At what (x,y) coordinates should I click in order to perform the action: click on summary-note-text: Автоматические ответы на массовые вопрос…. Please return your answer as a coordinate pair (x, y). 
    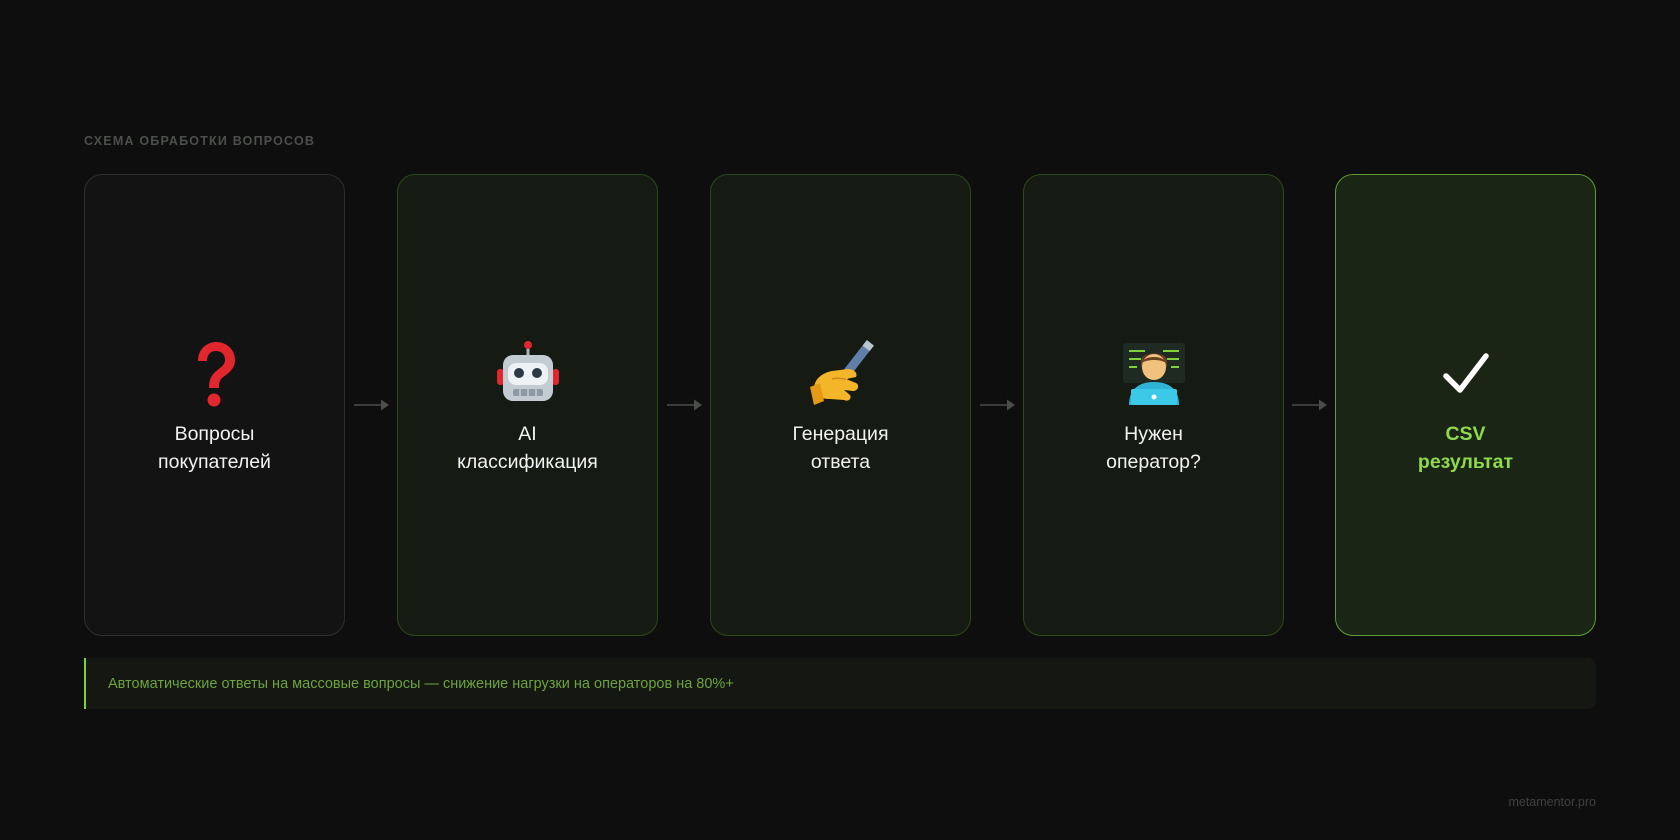
    Looking at the image, I should click on (421, 683).